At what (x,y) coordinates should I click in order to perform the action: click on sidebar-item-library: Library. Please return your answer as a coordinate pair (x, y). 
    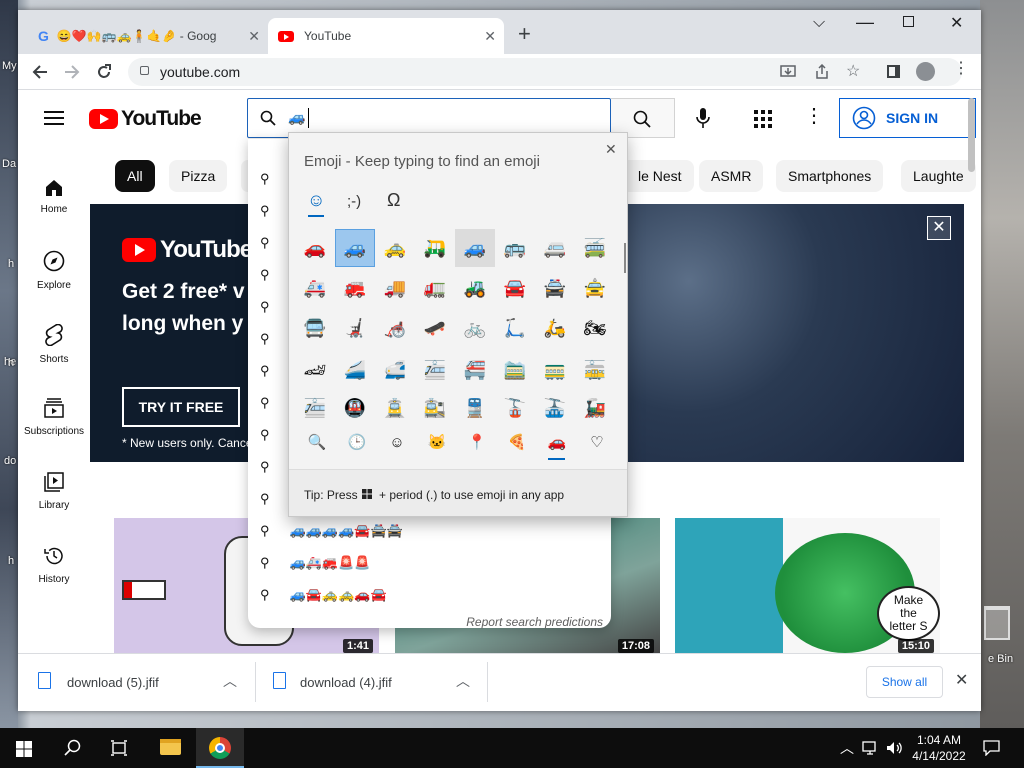
    Looking at the image, I should click on (54, 491).